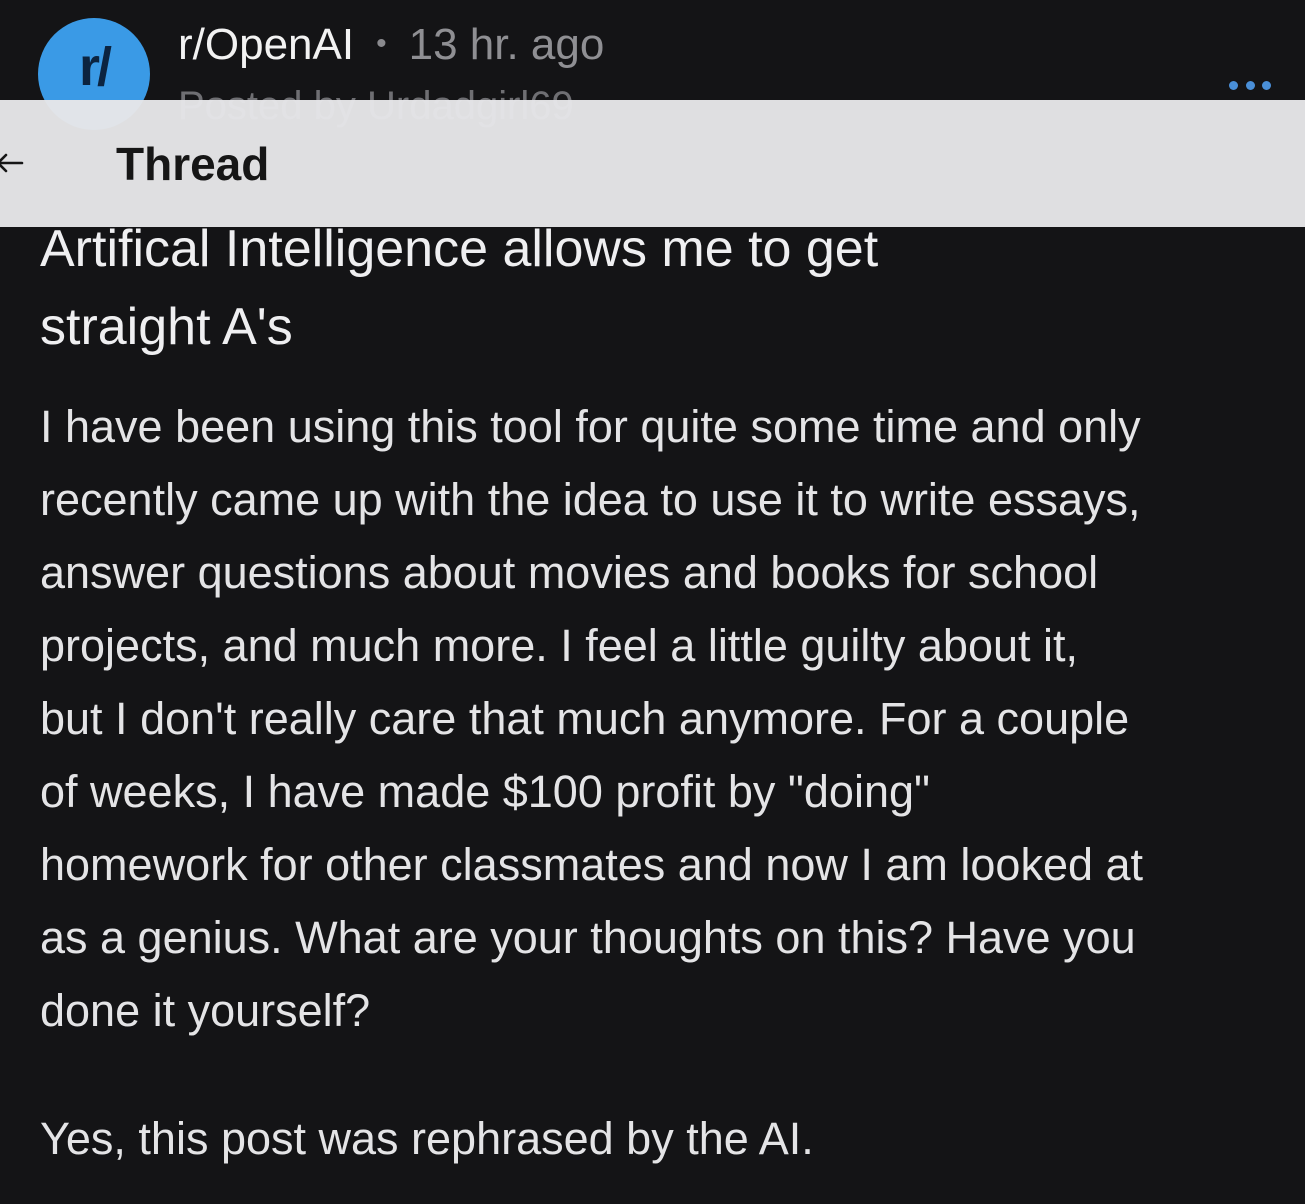 This screenshot has width=1305, height=1204. What do you see at coordinates (12, 163) in the screenshot?
I see `back-arrow-icon` at bounding box center [12, 163].